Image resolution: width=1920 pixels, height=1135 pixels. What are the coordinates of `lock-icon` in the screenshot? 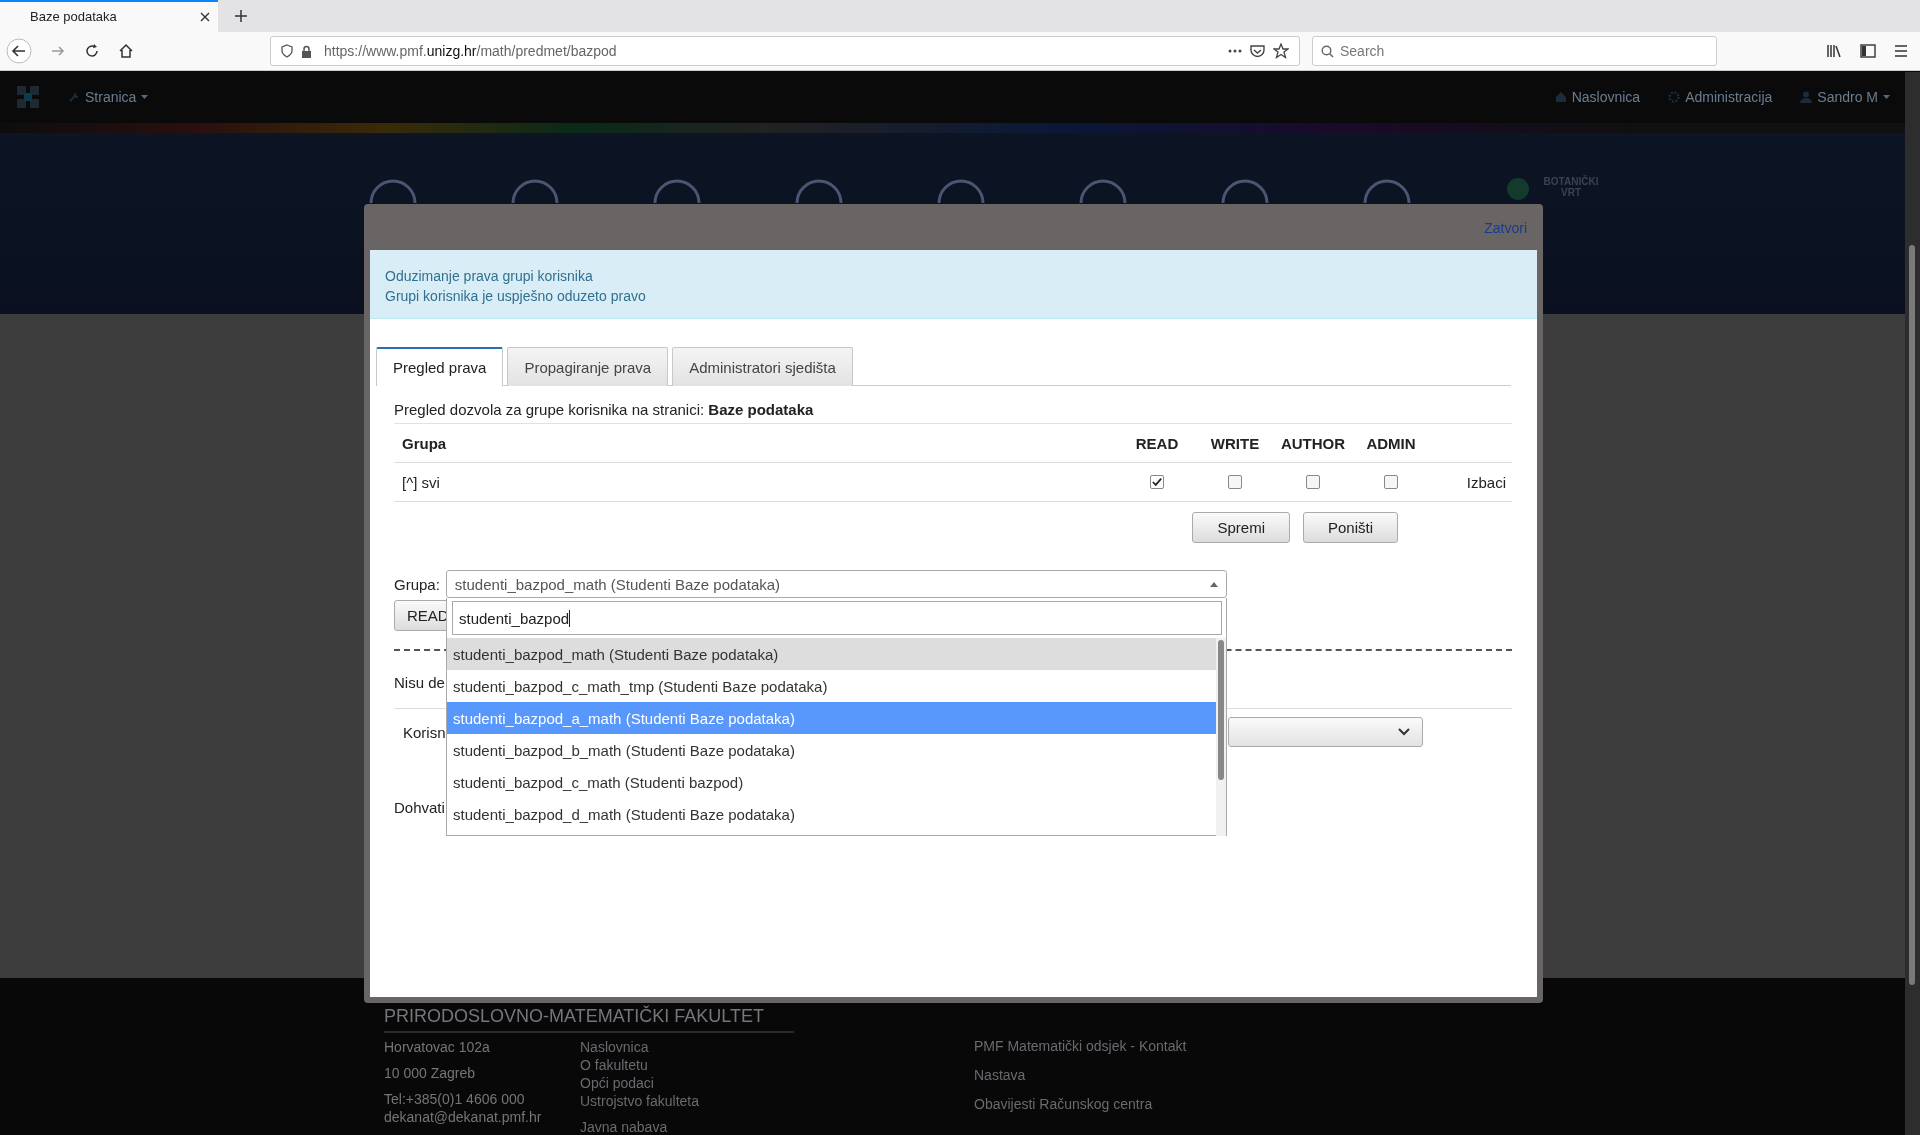 It's located at (306, 51).